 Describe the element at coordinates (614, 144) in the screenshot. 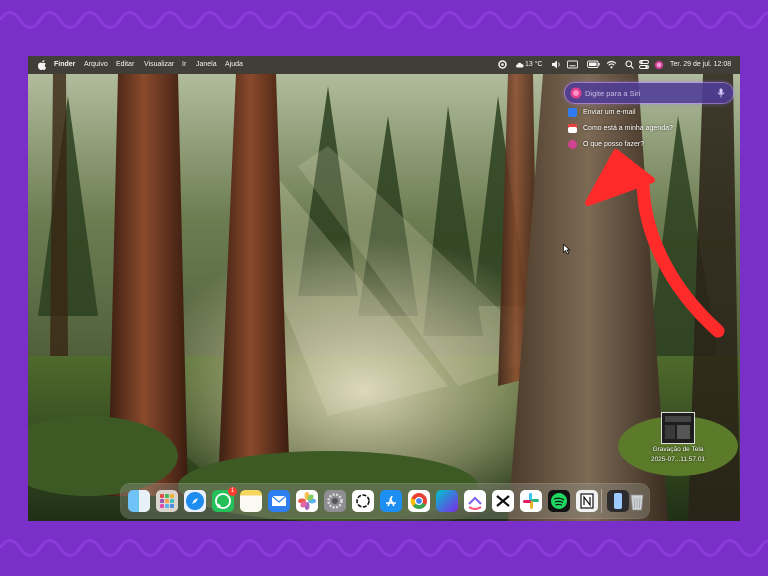

I see `suggestion-label: O que posso fazer?` at that location.